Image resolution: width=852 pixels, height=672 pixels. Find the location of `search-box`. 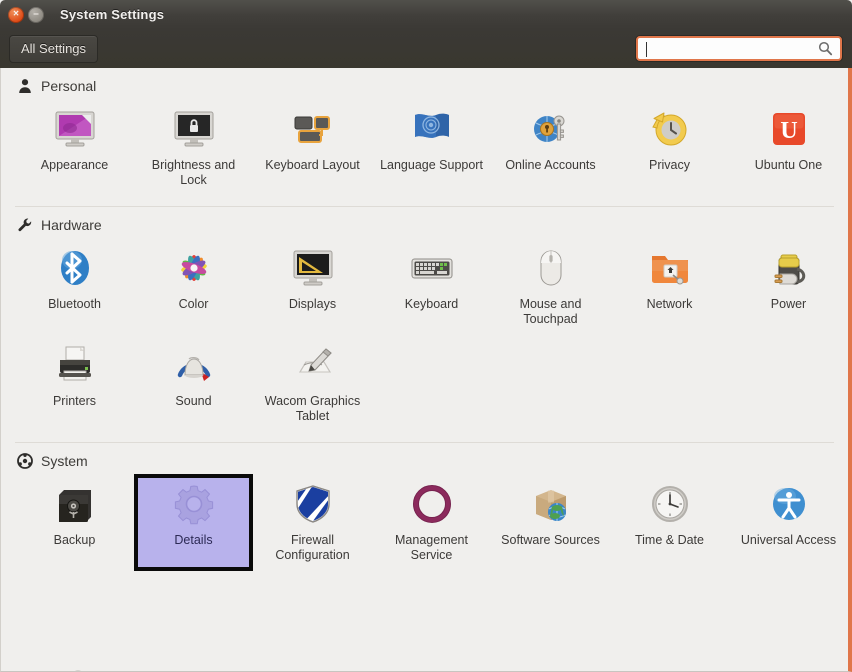

search-box is located at coordinates (739, 48).